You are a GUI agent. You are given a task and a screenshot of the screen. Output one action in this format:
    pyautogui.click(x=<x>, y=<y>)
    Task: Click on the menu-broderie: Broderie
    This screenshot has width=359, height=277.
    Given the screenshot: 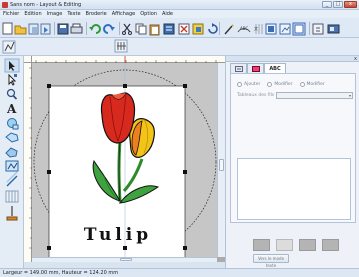 What is the action you would take?
    pyautogui.click(x=96, y=14)
    